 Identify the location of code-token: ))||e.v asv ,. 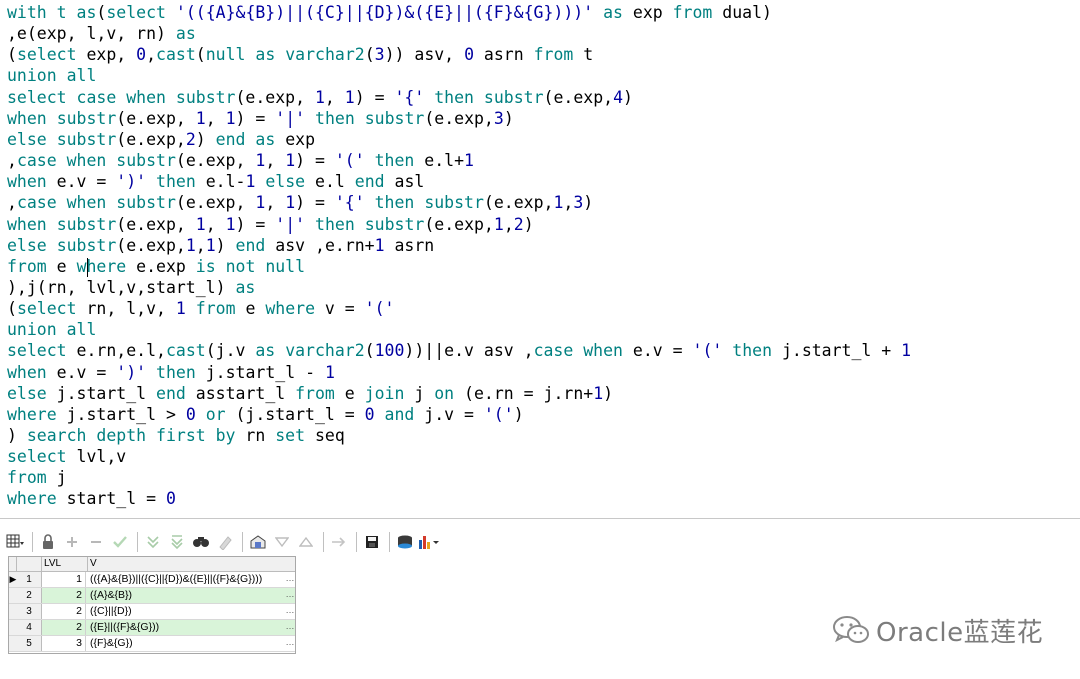
(469, 351).